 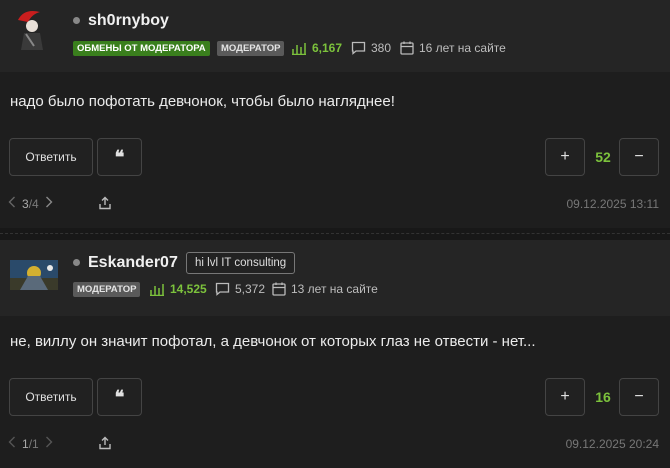 What do you see at coordinates (30, 443) in the screenshot?
I see `post-pagination: 1/1` at bounding box center [30, 443].